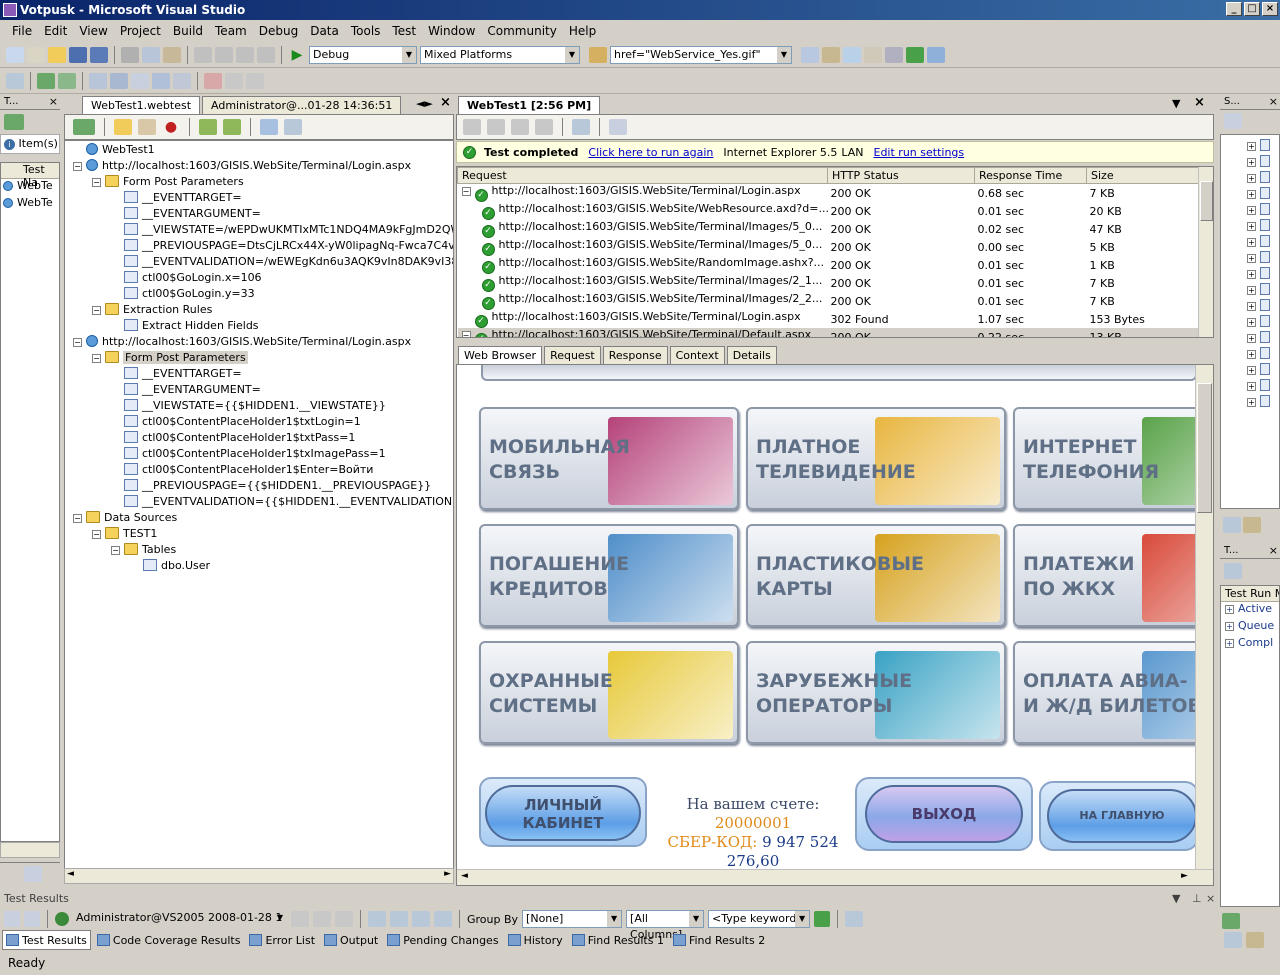 The width and height of the screenshot is (1280, 975). What do you see at coordinates (15, 54) in the screenshot?
I see `new-project-icon` at bounding box center [15, 54].